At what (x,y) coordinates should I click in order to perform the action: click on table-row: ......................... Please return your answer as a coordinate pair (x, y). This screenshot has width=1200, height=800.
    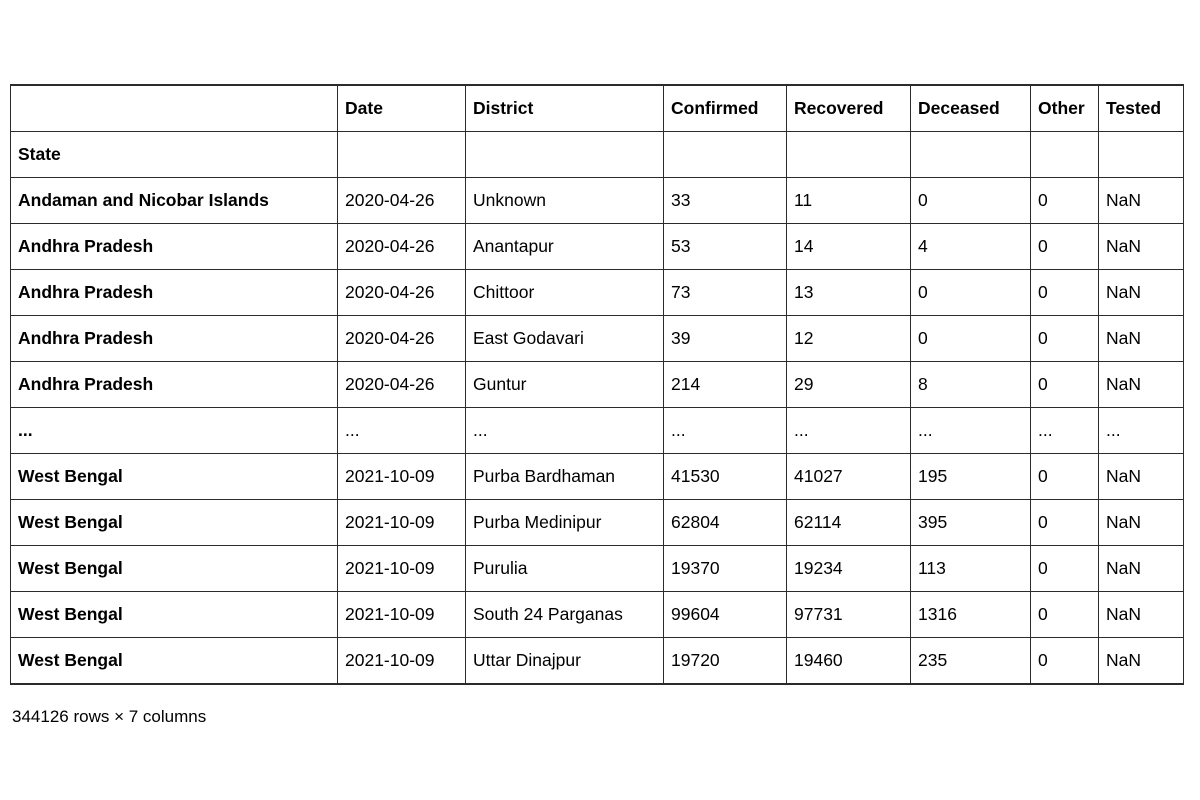
    Looking at the image, I should click on (597, 430).